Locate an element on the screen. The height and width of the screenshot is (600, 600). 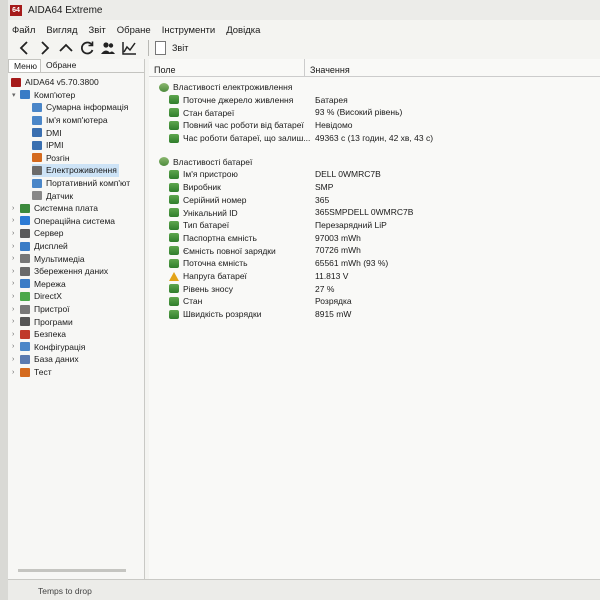
field-name: Швидкість розрядки is located at coordinates (222, 314).